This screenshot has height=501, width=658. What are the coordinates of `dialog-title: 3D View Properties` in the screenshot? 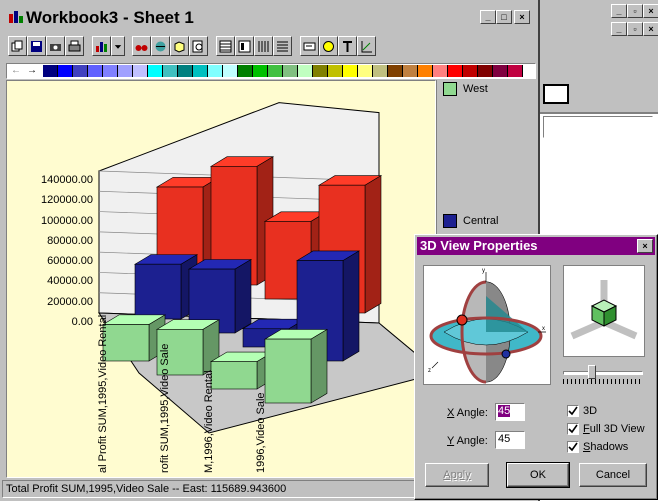 It's located at (479, 245).